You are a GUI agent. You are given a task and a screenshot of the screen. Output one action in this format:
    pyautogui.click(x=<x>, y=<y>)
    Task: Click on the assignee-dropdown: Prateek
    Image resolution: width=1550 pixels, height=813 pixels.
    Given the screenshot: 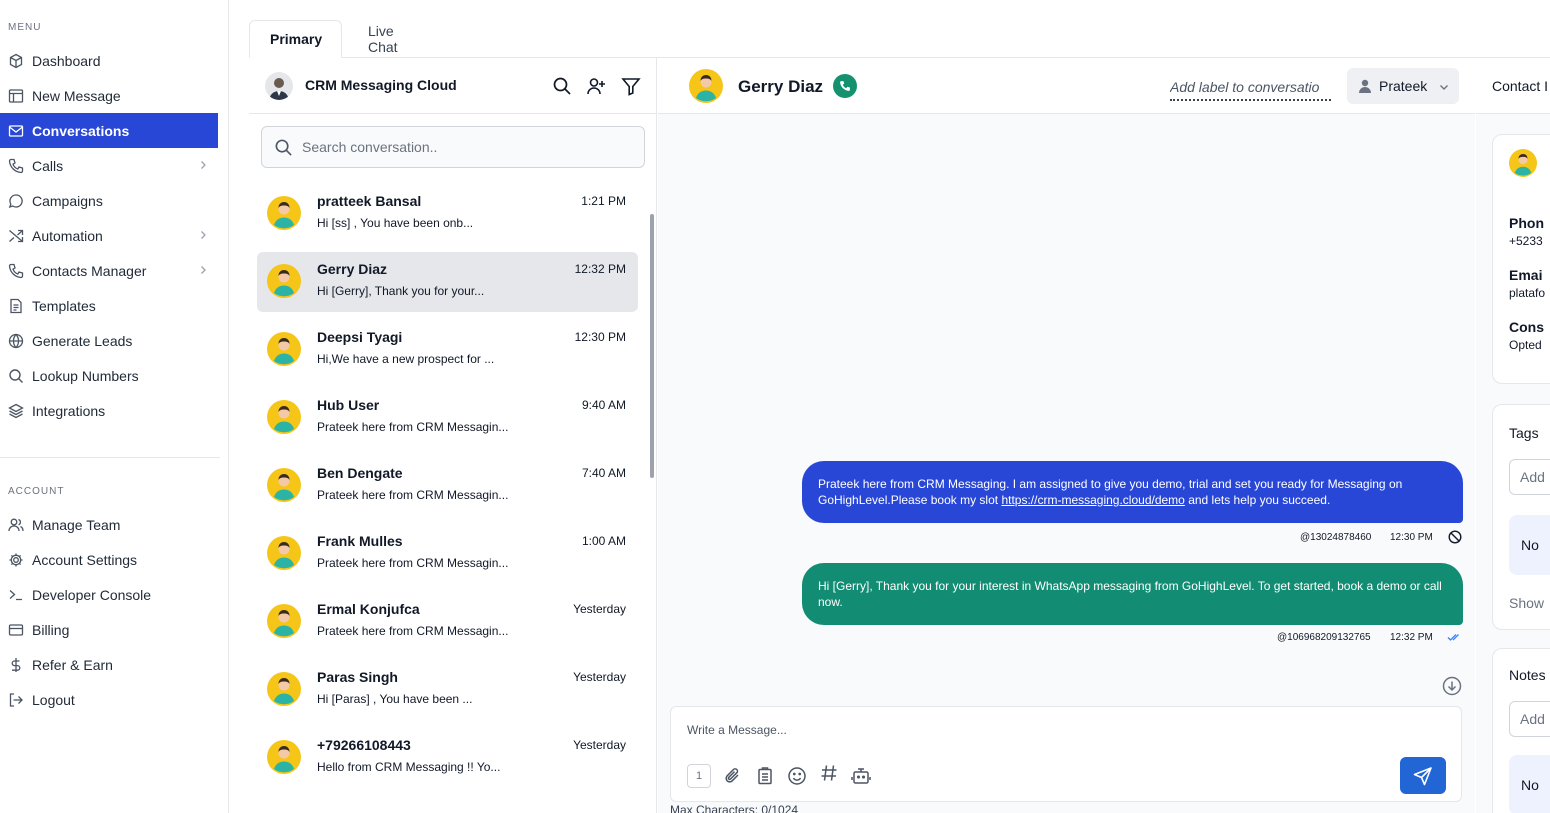 What is the action you would take?
    pyautogui.click(x=1403, y=86)
    